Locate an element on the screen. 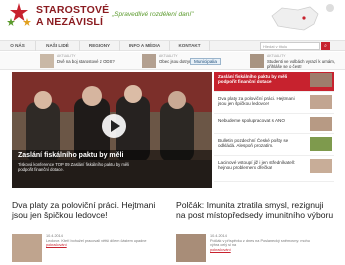  hero-title: Zaslání fiskálního paktu by měli is located at coordinates (70, 155).